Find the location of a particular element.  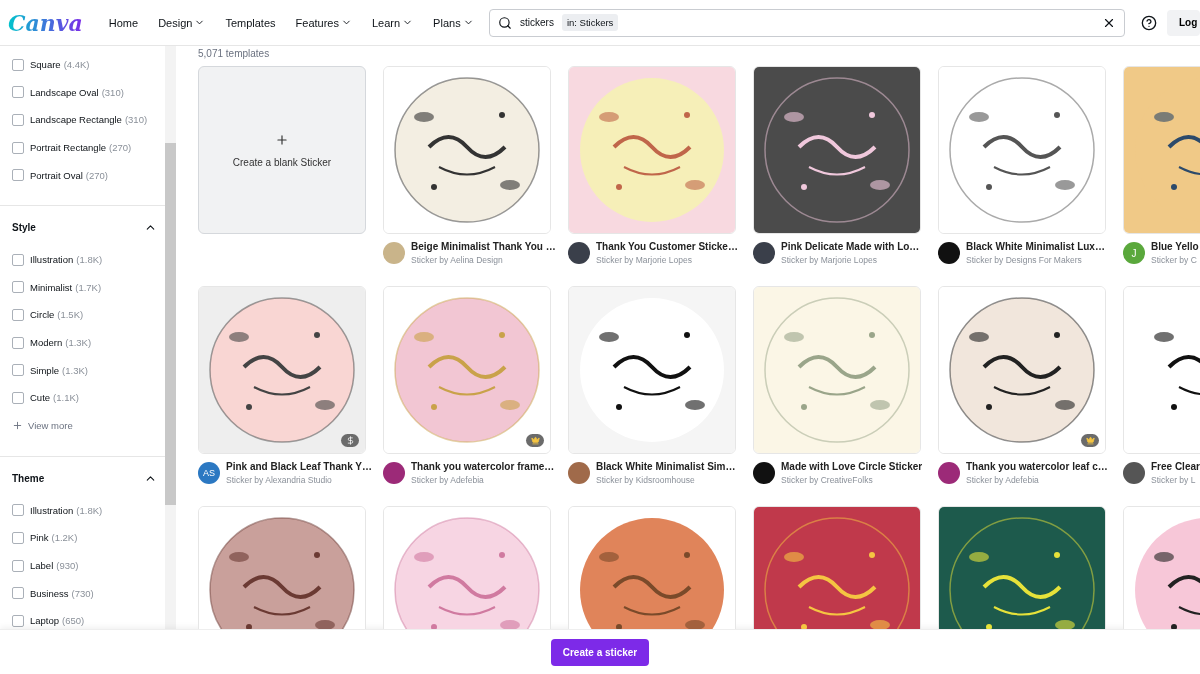

filter-option: Modern (1.3K) is located at coordinates (88, 342).